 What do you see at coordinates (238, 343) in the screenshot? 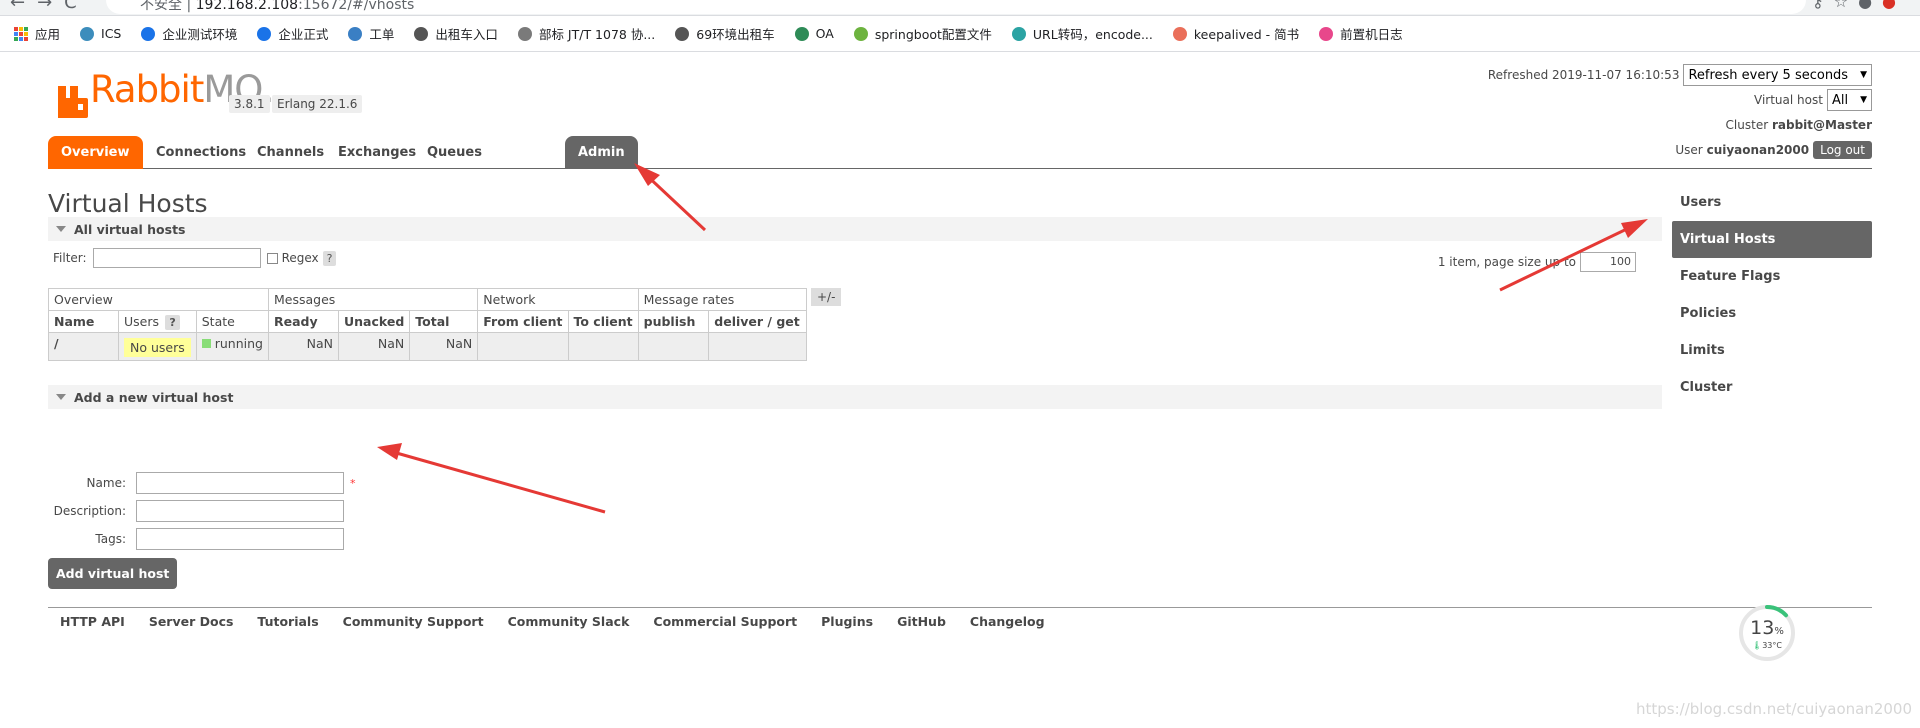
I see `state-value: running` at bounding box center [238, 343].